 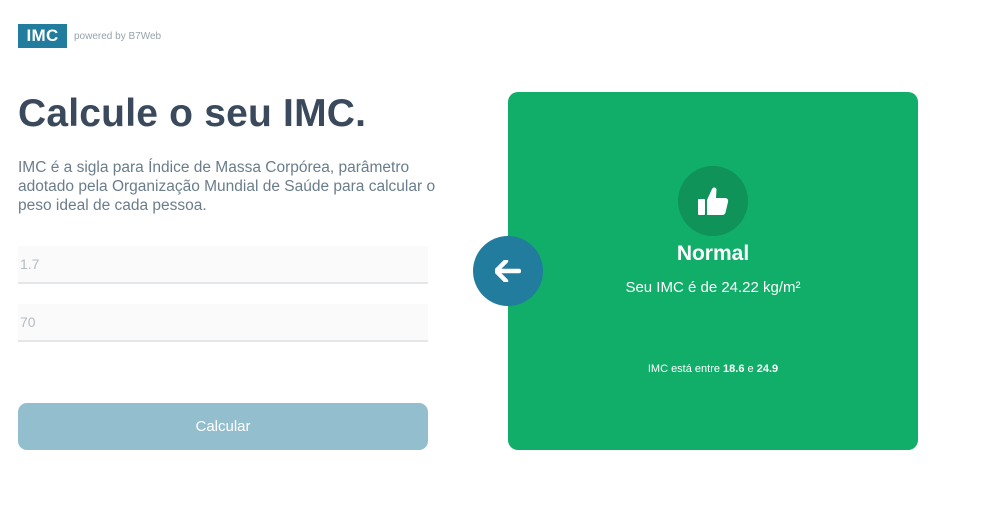 I want to click on result-imc-value: Seu IMC é de 24.22 kg/m², so click(x=713, y=287).